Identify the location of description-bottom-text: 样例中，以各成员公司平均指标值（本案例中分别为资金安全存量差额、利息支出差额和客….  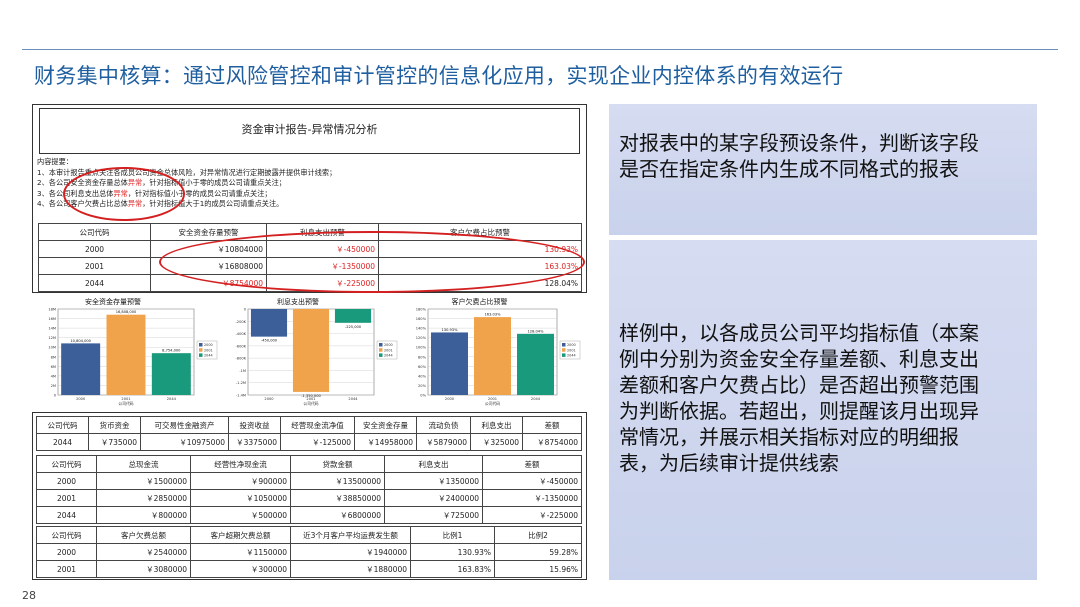
(799, 398).